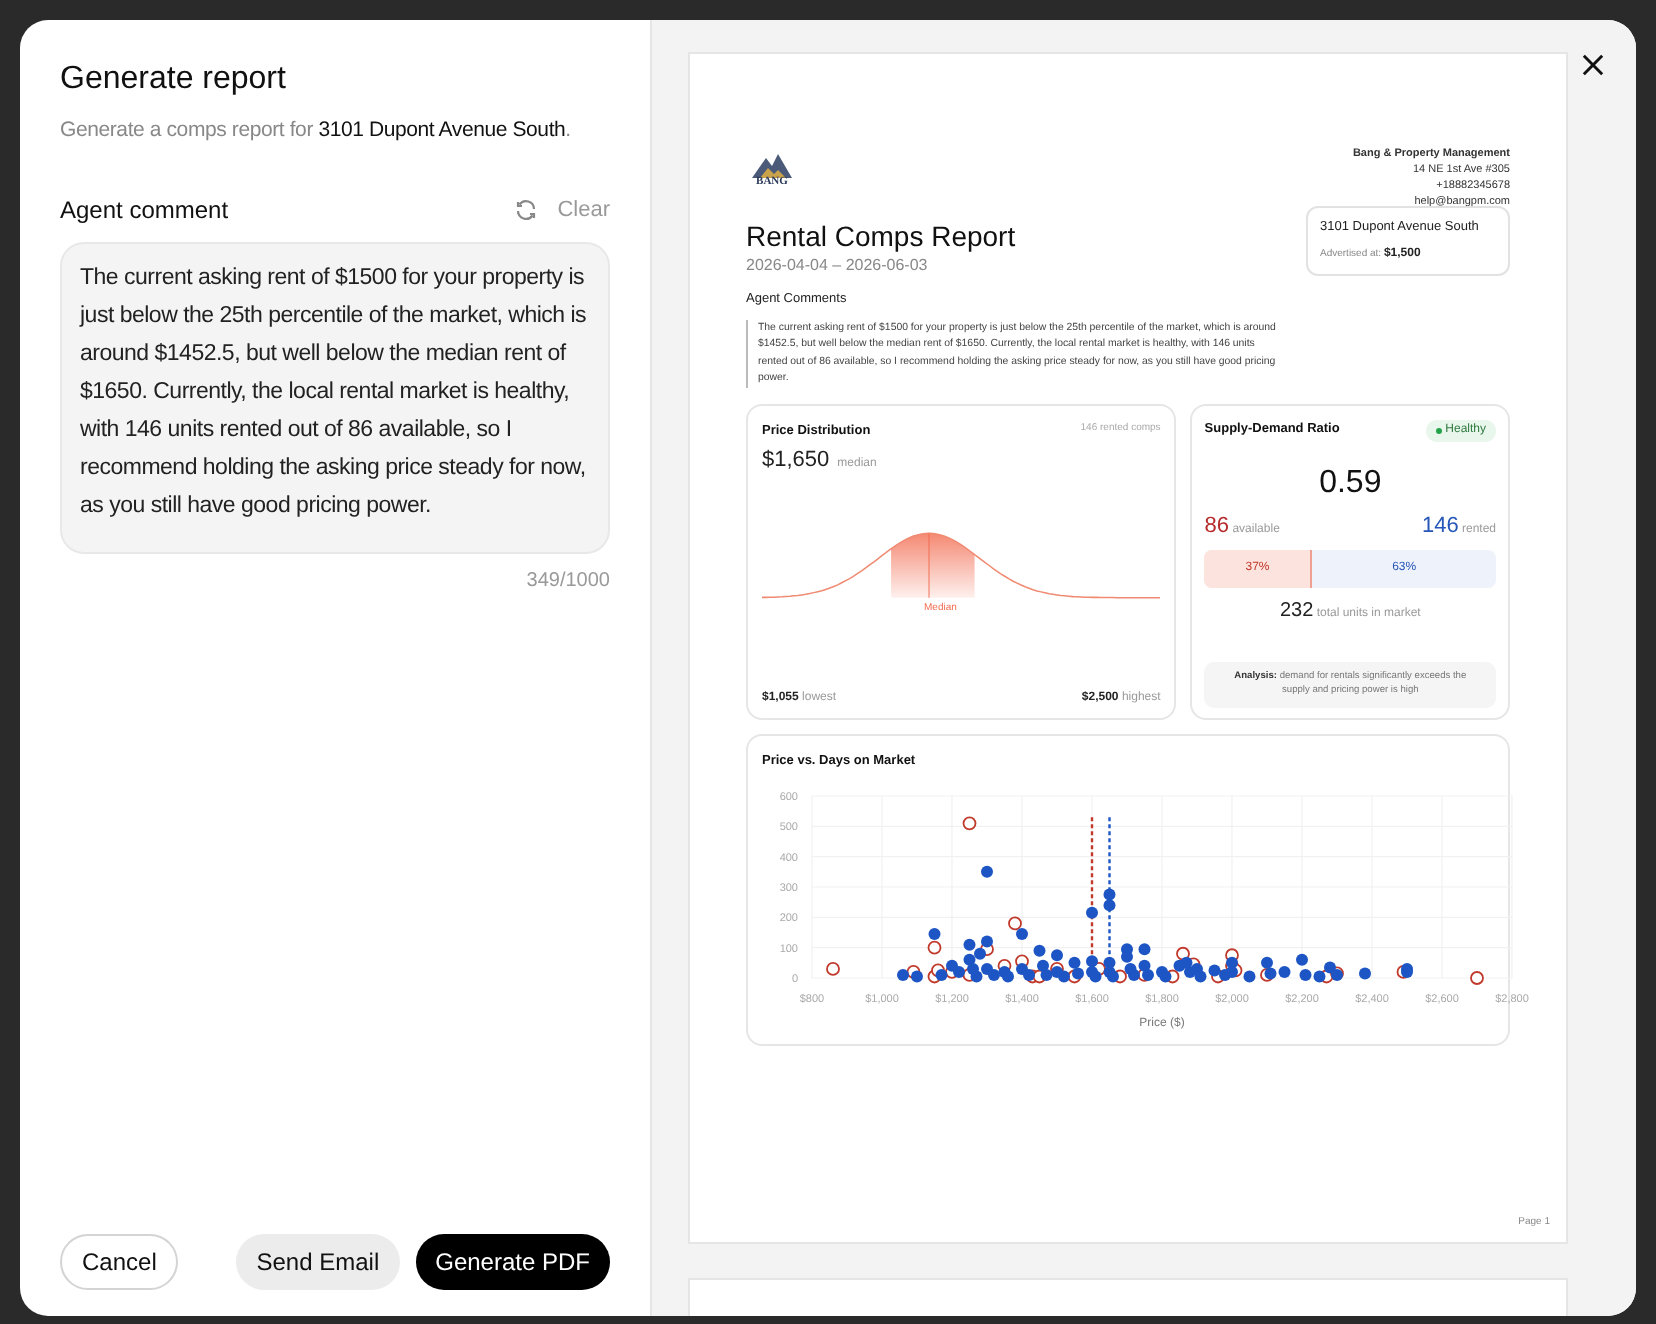  I want to click on field-label: Agent comment, so click(145, 210).